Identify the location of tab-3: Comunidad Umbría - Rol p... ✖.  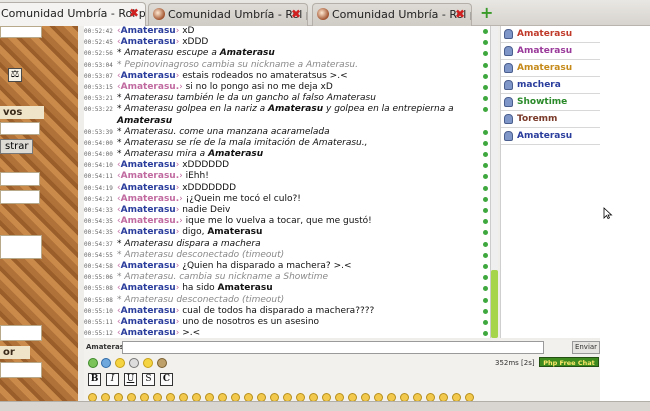
(392, 14).